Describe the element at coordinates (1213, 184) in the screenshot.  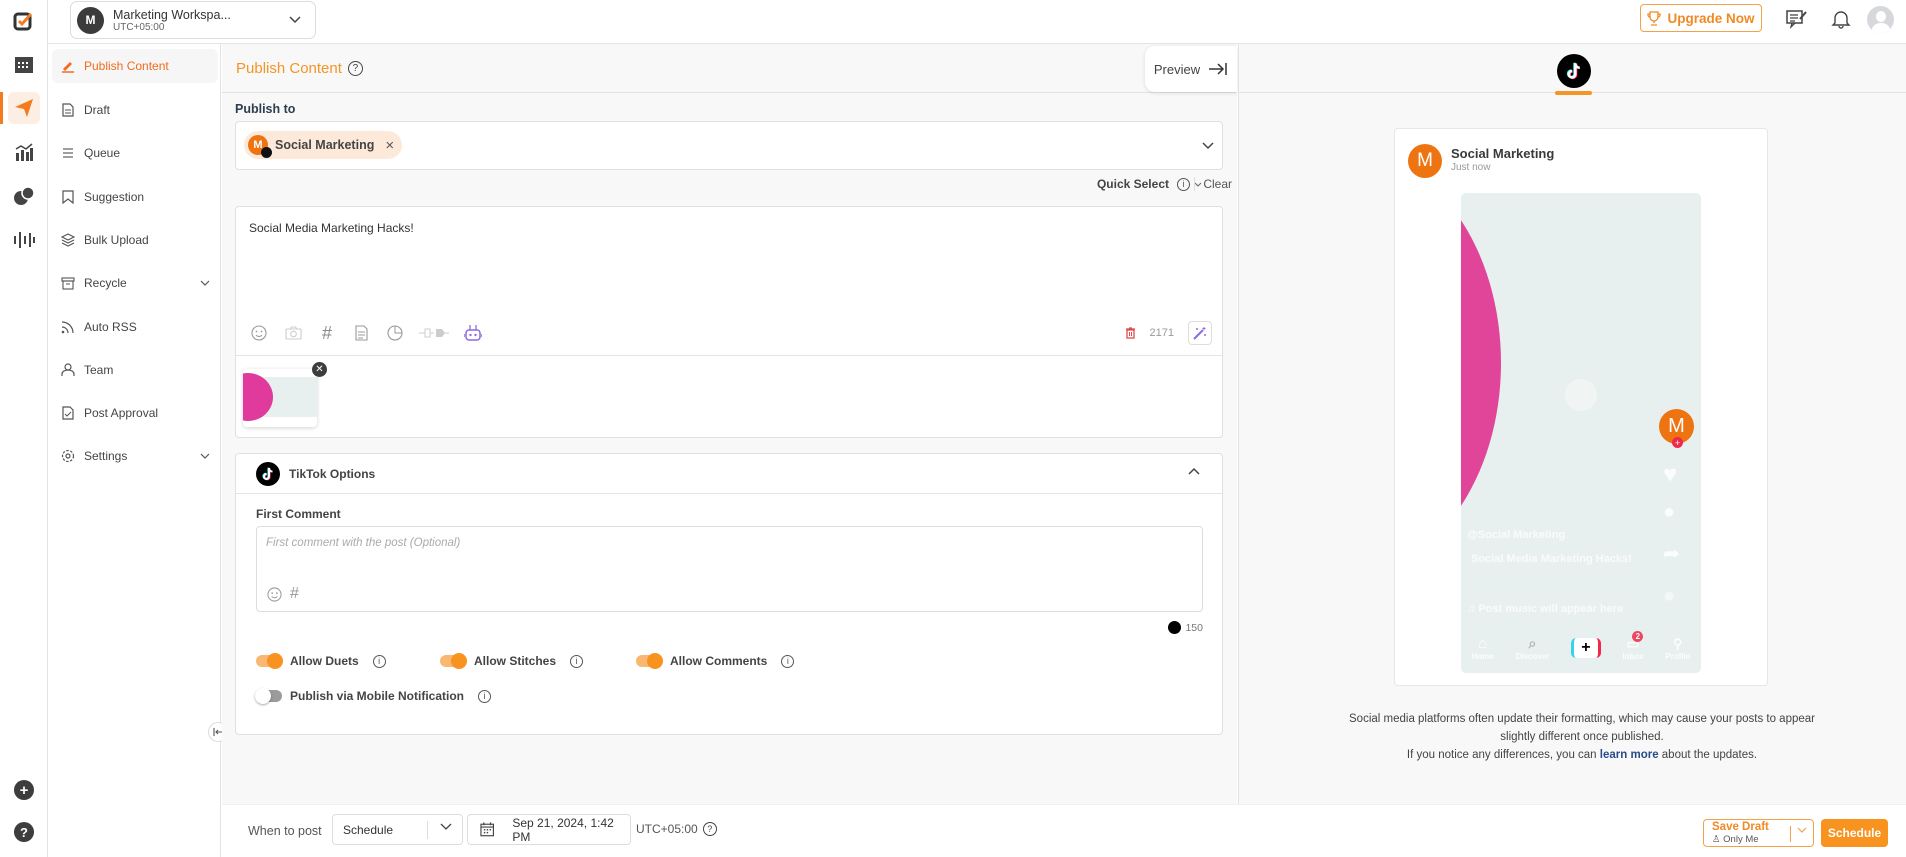
I see `clear-button: Clear` at that location.